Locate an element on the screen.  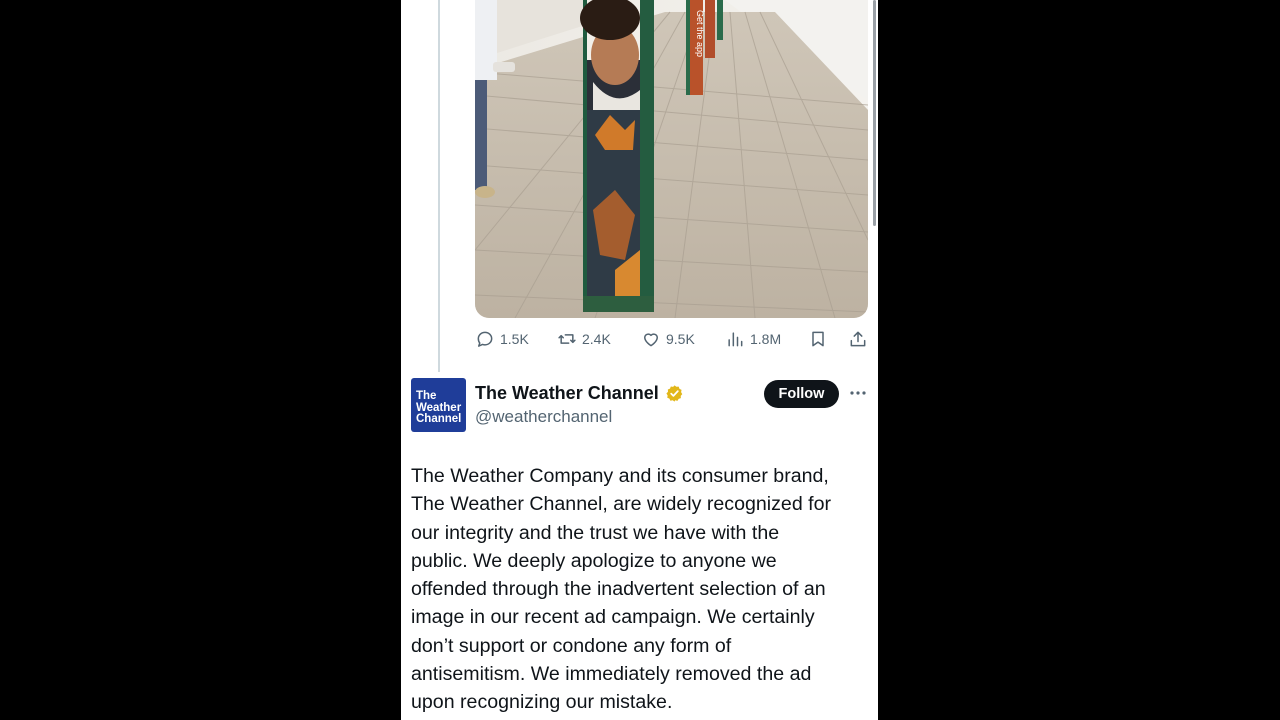
bookmark-icon is located at coordinates (818, 339).